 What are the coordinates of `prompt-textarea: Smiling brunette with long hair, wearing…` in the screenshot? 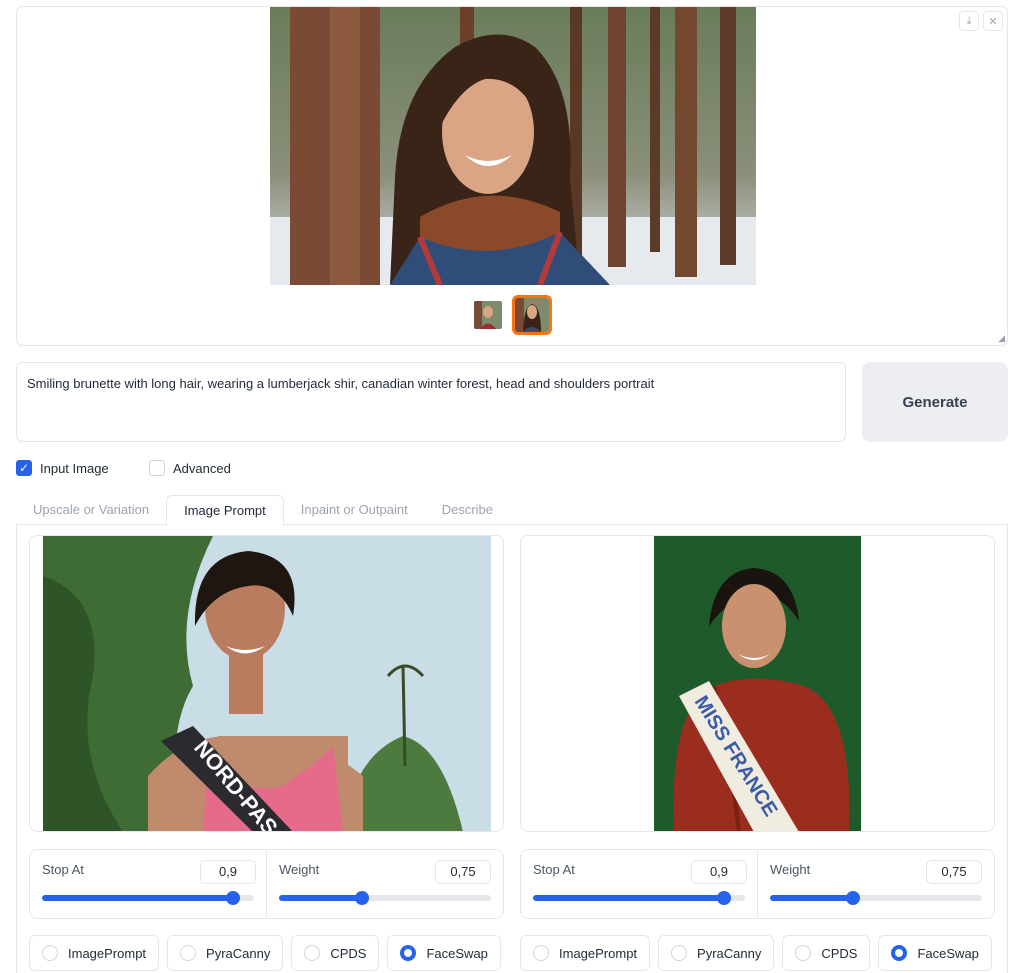 It's located at (431, 402).